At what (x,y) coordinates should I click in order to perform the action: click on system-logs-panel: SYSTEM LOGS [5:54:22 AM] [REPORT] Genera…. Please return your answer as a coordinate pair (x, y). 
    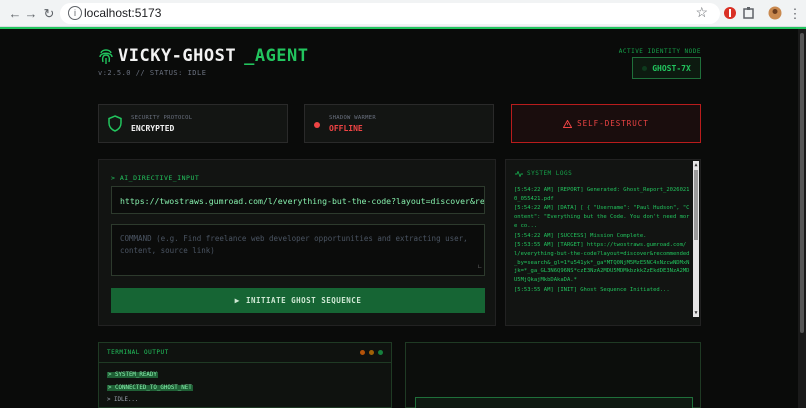
    Looking at the image, I should click on (603, 242).